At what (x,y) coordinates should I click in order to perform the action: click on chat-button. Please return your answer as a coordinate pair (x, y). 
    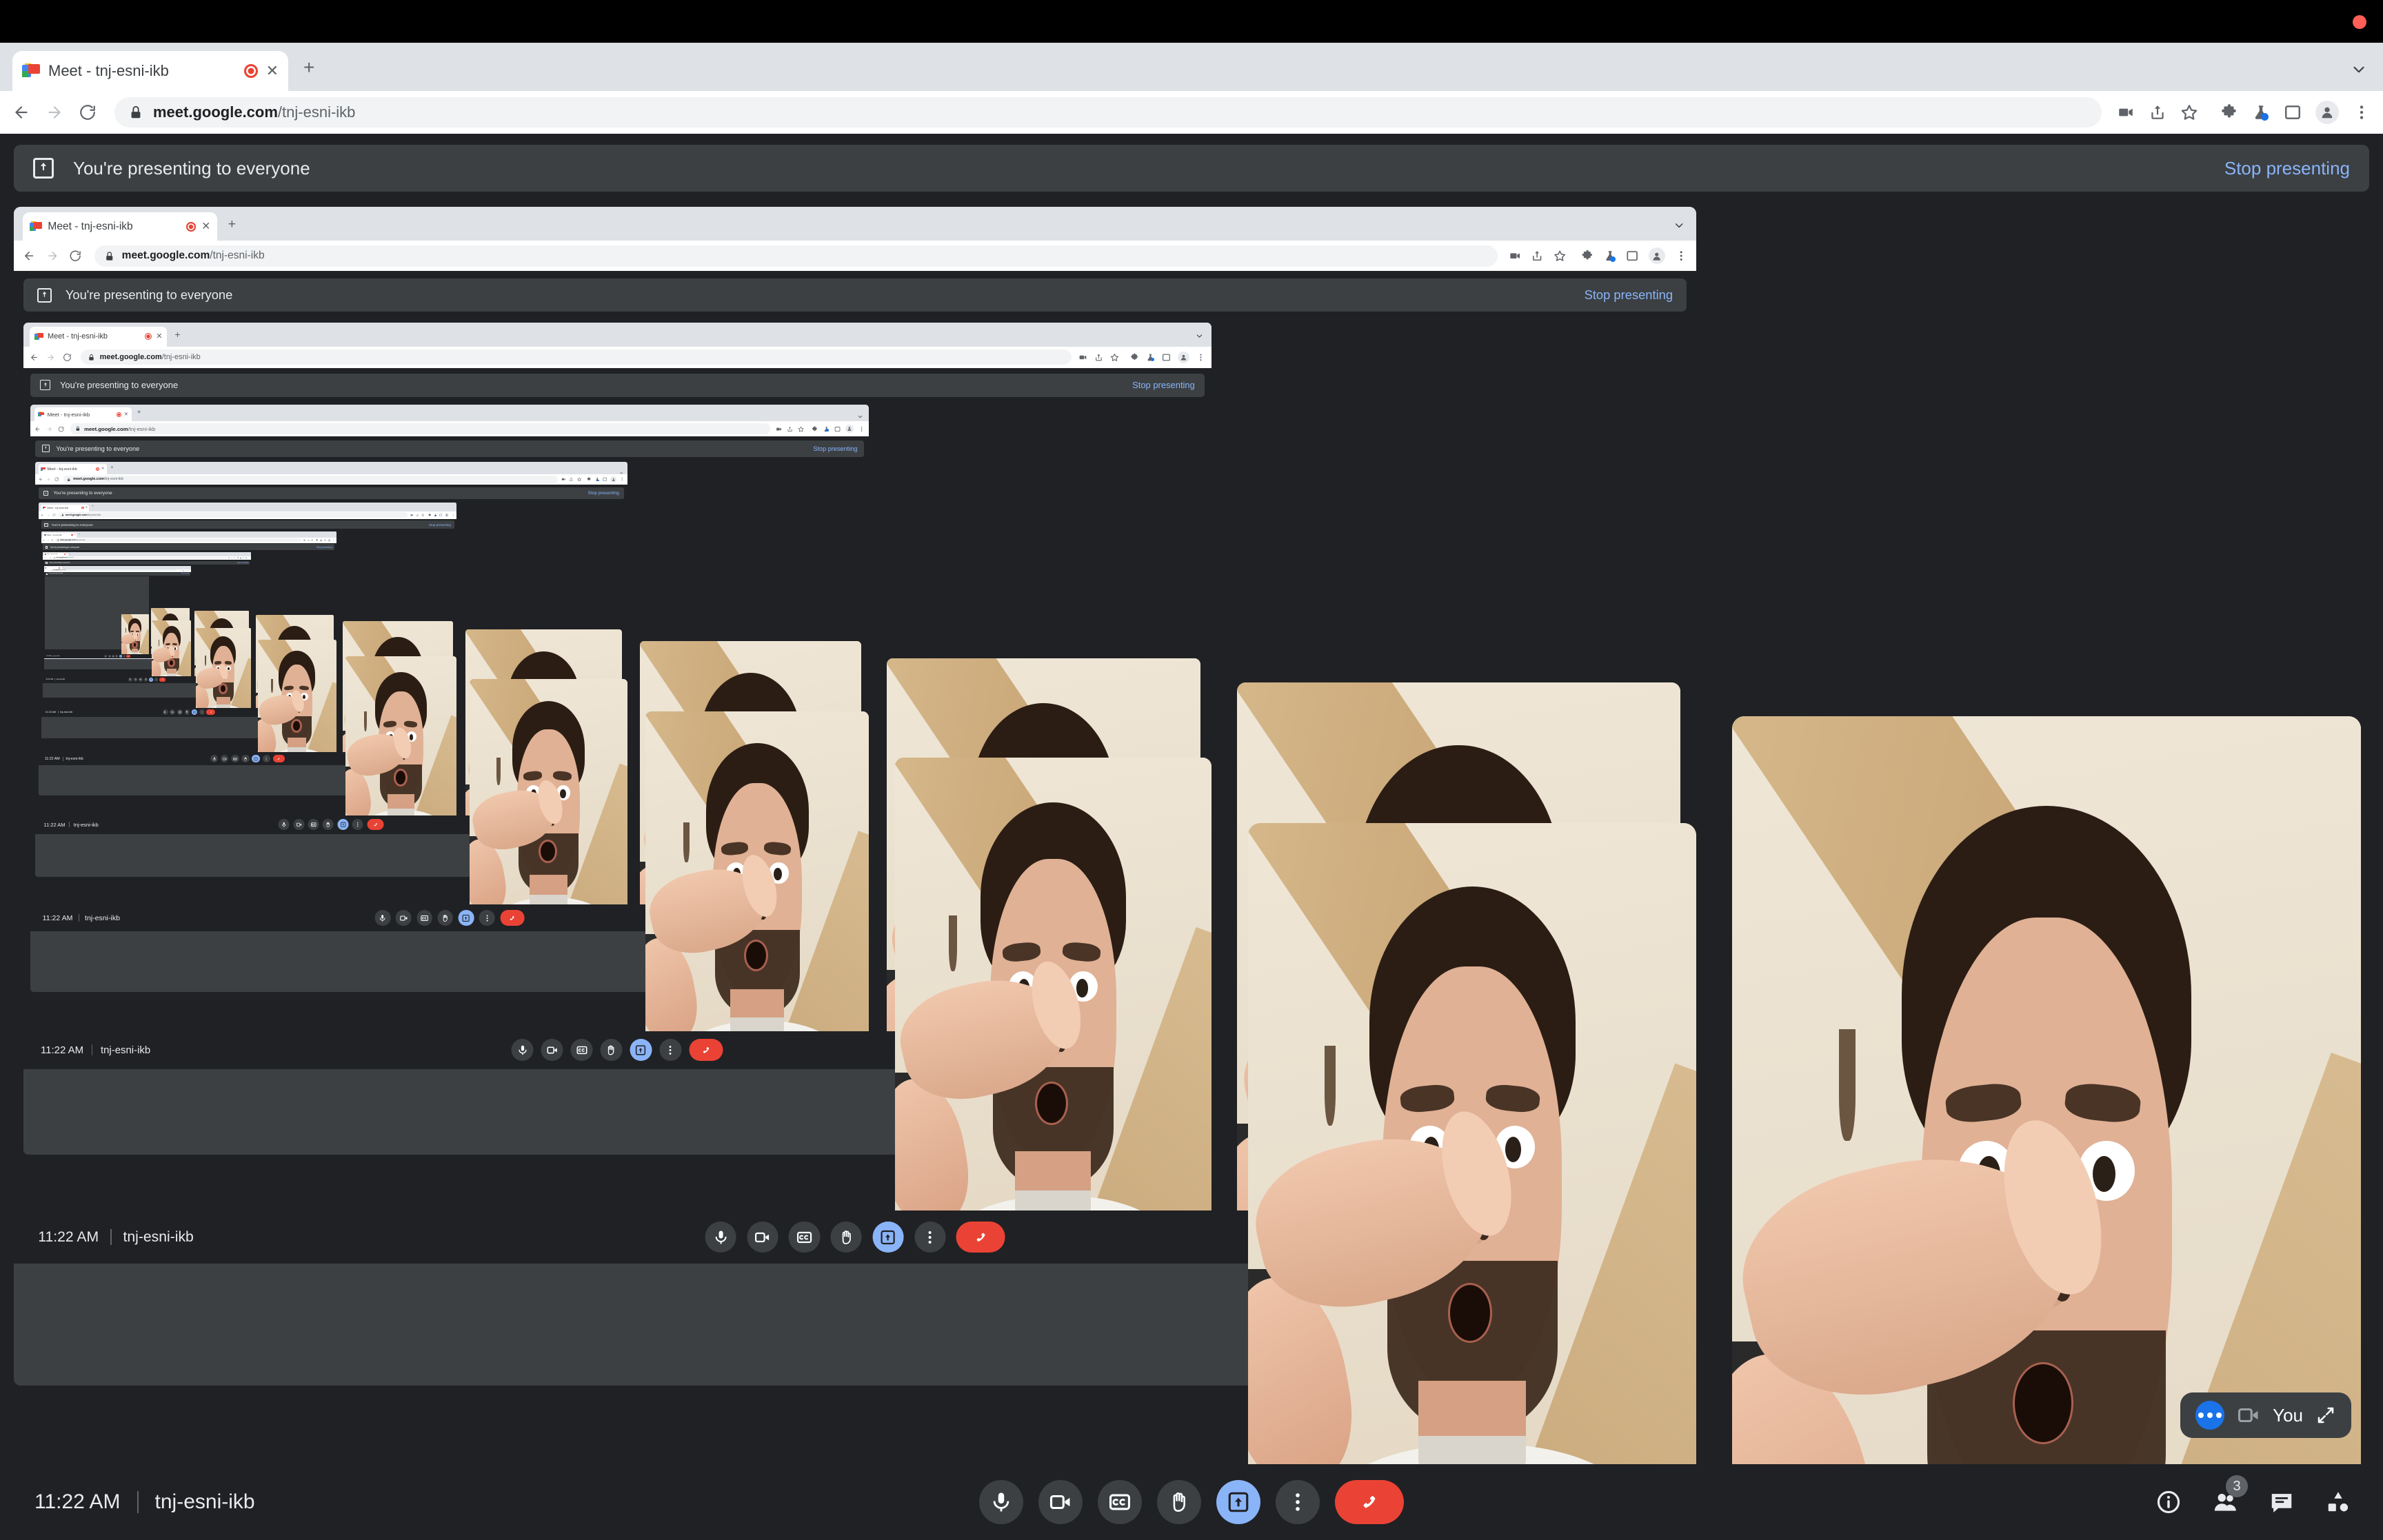
    Looking at the image, I should click on (2282, 1502).